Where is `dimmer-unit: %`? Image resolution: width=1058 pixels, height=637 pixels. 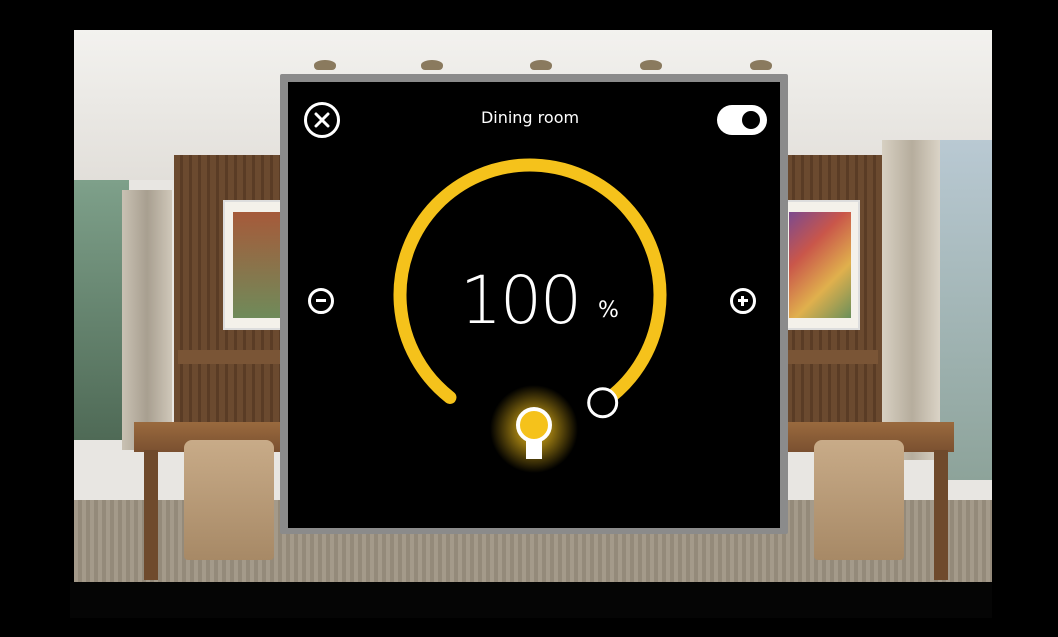
dimmer-unit: % is located at coordinates (608, 310).